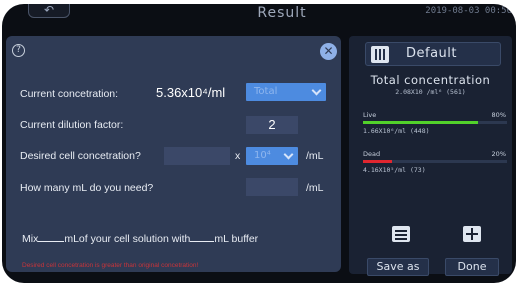 The width and height of the screenshot is (518, 285). I want to click on adjust-icon, so click(401, 234).